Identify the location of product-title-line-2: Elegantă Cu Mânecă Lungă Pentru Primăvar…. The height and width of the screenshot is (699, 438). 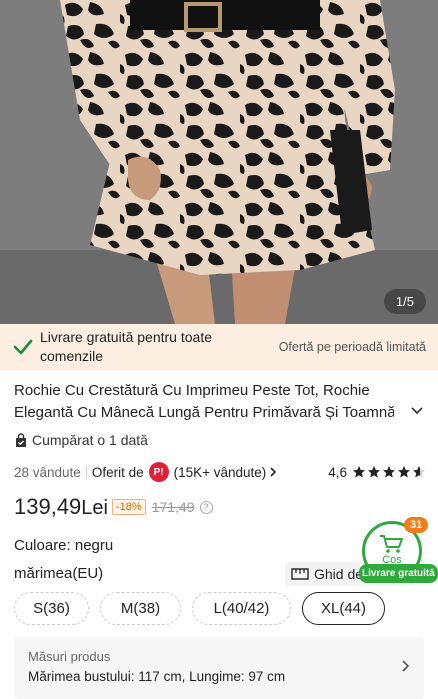
(204, 412).